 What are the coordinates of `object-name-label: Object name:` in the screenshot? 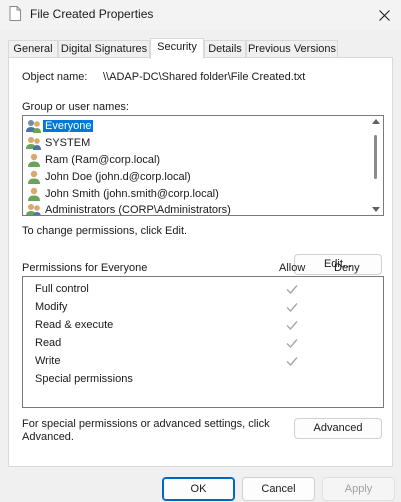 It's located at (55, 77).